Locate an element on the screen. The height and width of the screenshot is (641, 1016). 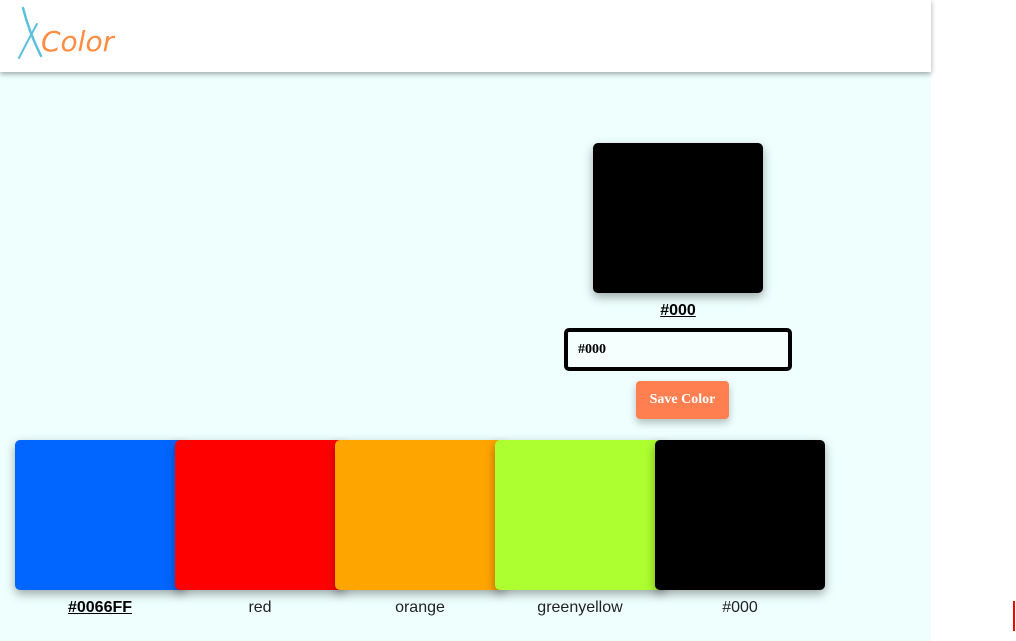
swatch-black is located at coordinates (740, 515).